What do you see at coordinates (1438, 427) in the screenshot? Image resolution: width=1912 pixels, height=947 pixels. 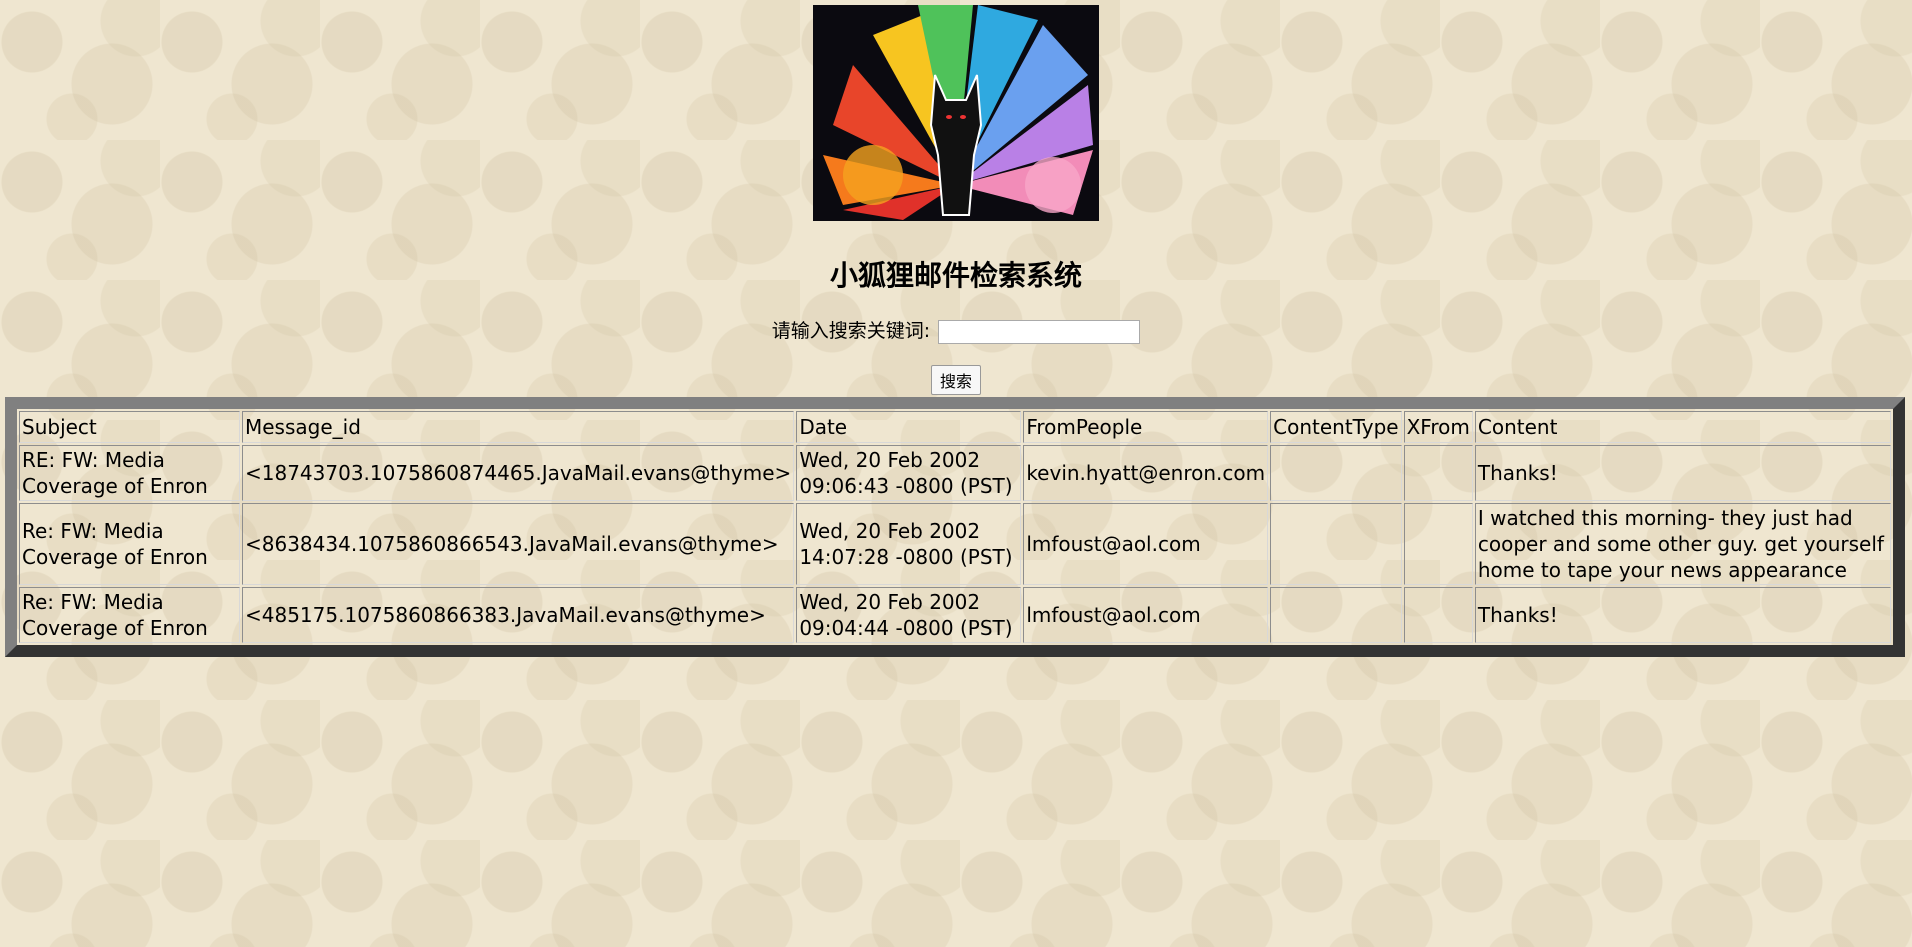 I see `column-header-xfrom: XFrom` at bounding box center [1438, 427].